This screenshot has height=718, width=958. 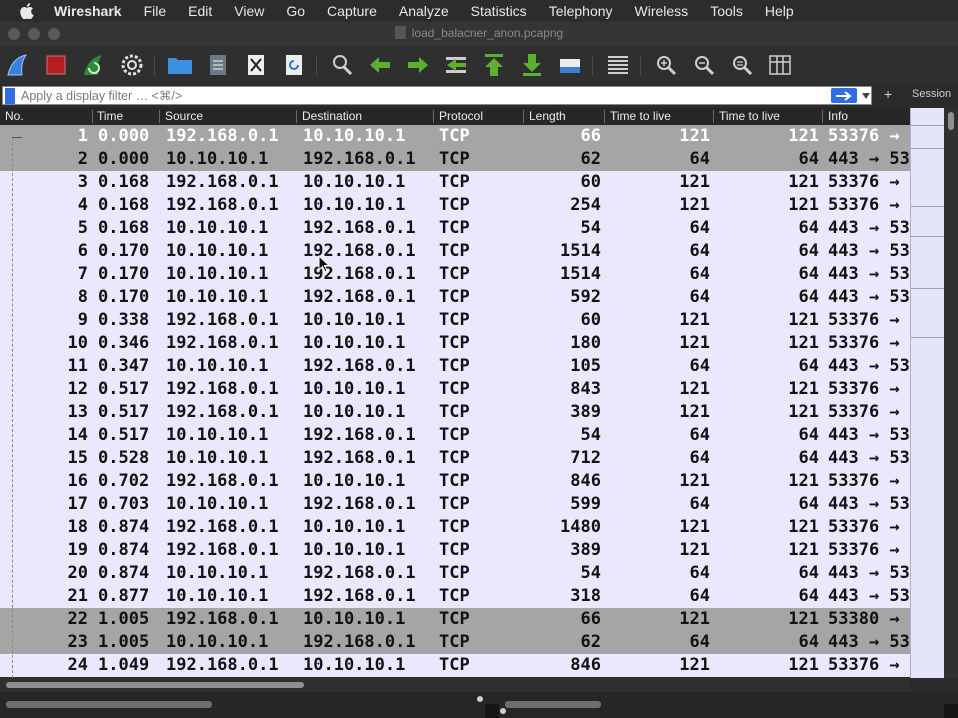 What do you see at coordinates (455, 685) in the screenshot?
I see `horizontal-scrollbar` at bounding box center [455, 685].